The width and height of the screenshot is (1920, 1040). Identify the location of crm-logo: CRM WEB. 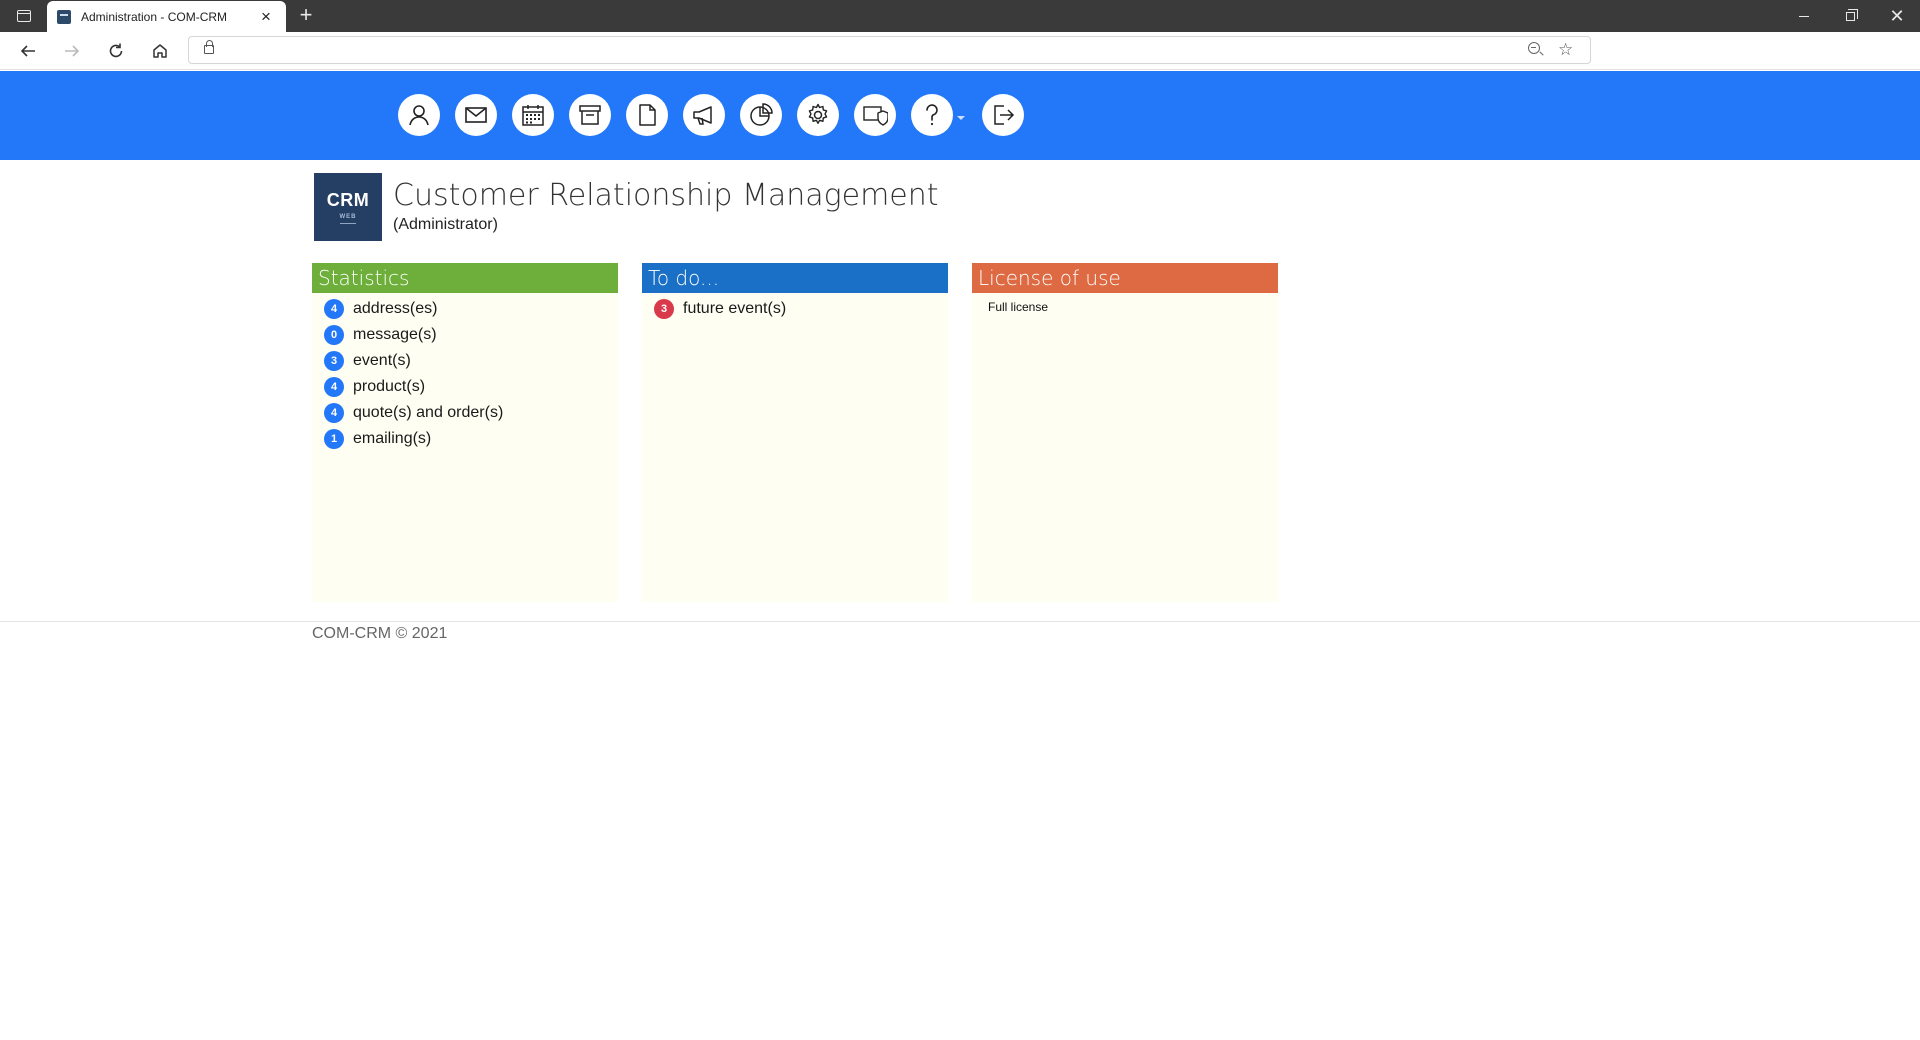
(348, 207).